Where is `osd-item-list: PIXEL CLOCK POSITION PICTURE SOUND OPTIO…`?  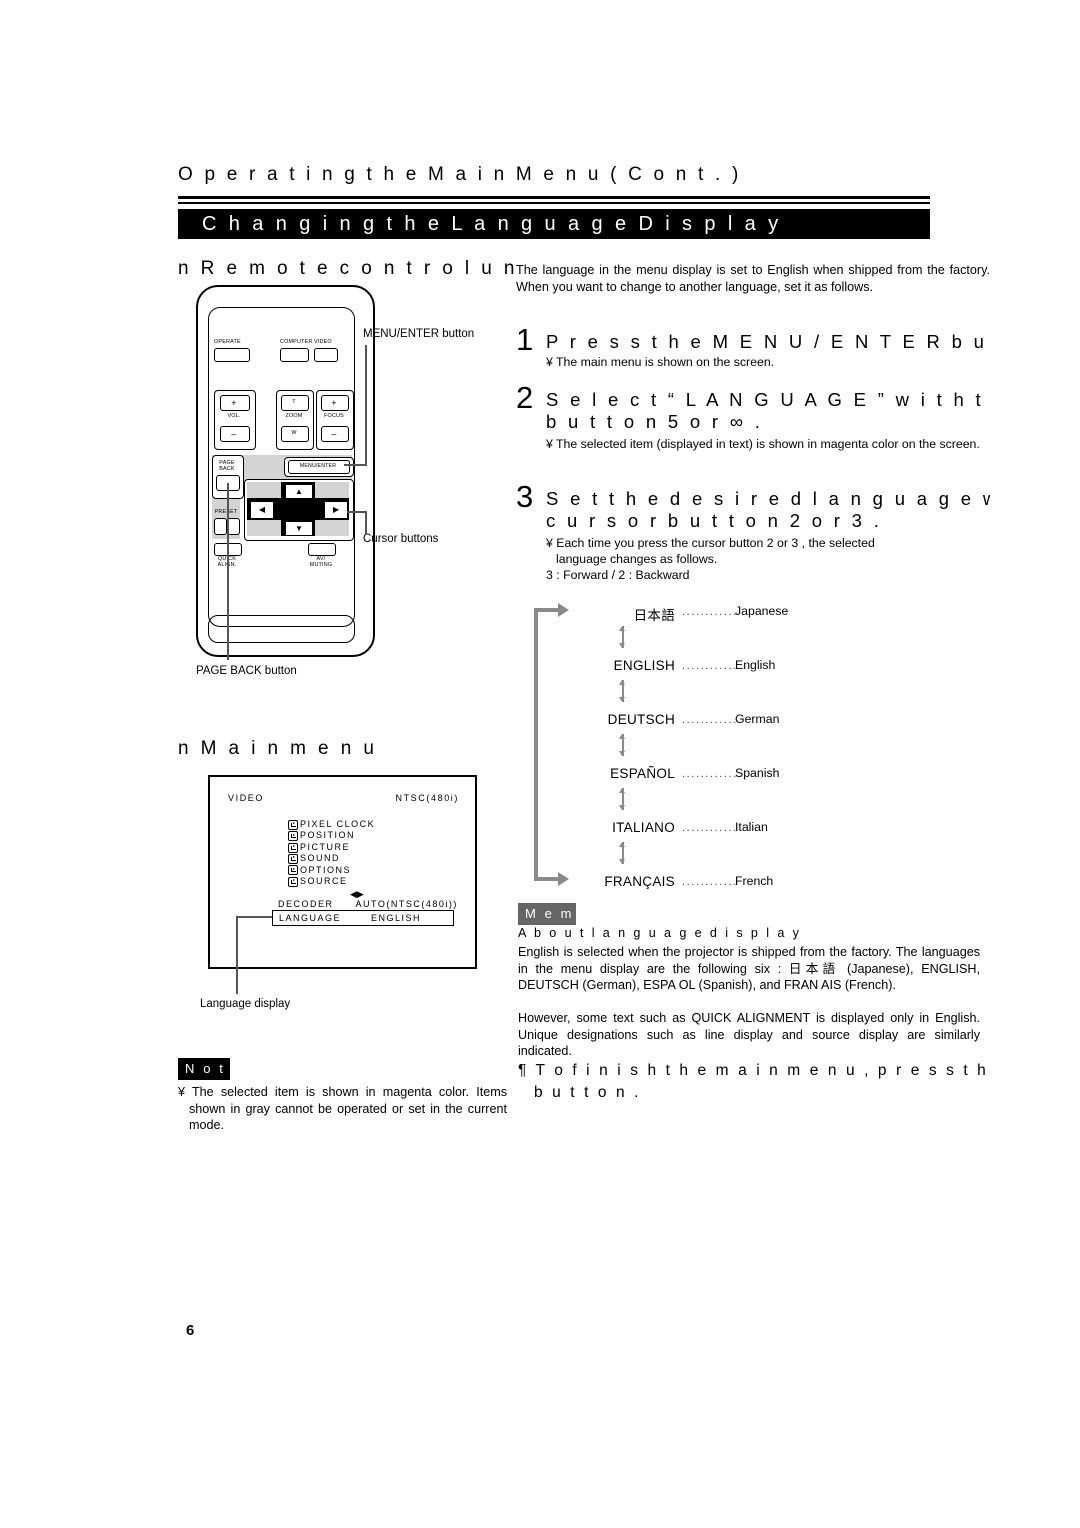
osd-item-list: PIXEL CLOCK POSITION PICTURE SOUND OPTIO… is located at coordinates (331, 853).